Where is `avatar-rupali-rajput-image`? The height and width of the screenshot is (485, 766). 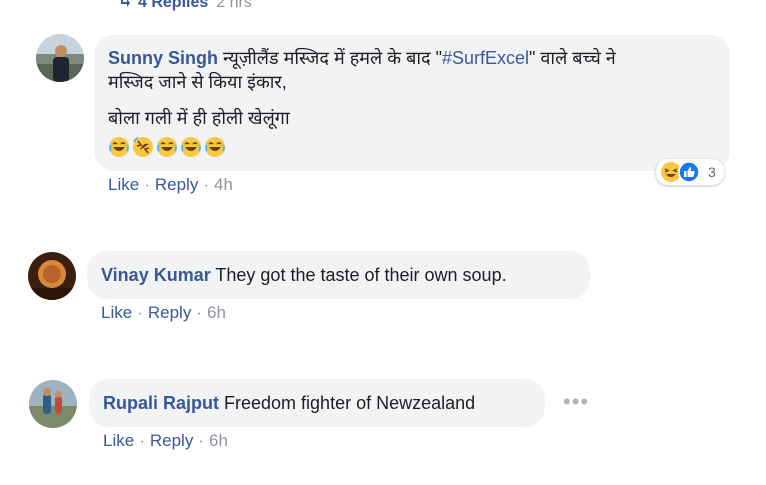 avatar-rupali-rajput-image is located at coordinates (53, 404).